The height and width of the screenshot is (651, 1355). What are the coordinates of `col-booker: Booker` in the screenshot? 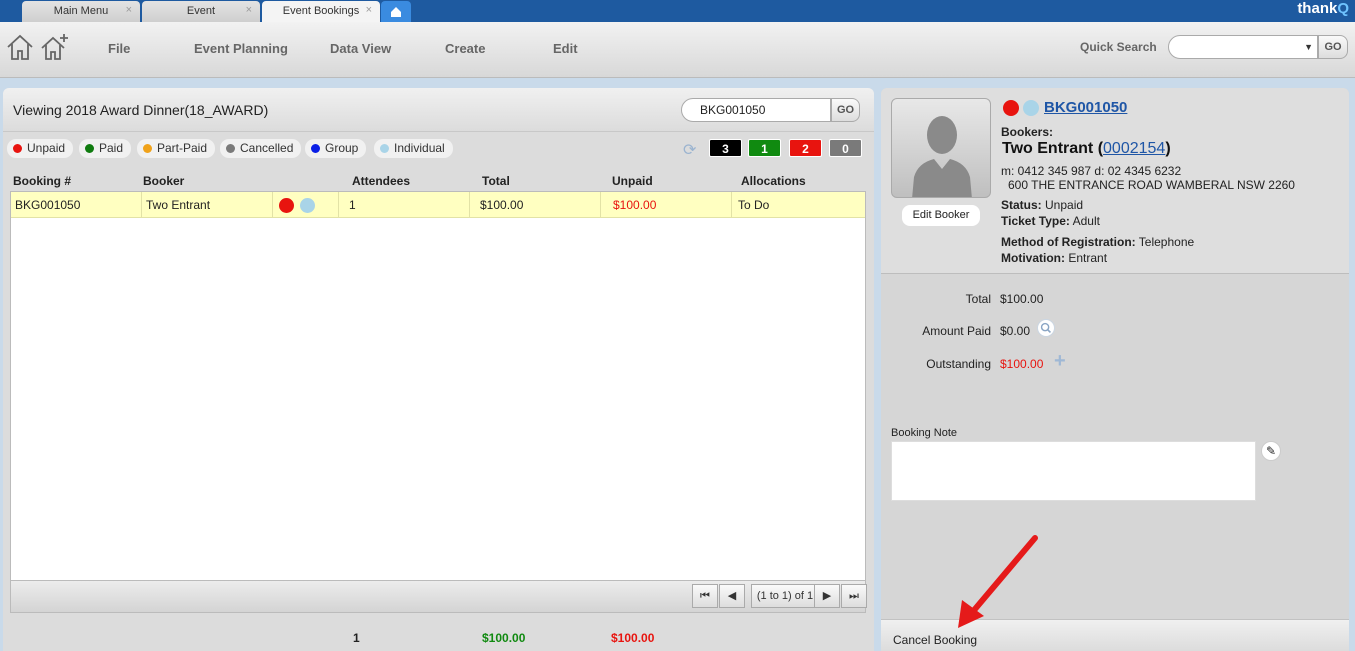 It's located at (163, 181).